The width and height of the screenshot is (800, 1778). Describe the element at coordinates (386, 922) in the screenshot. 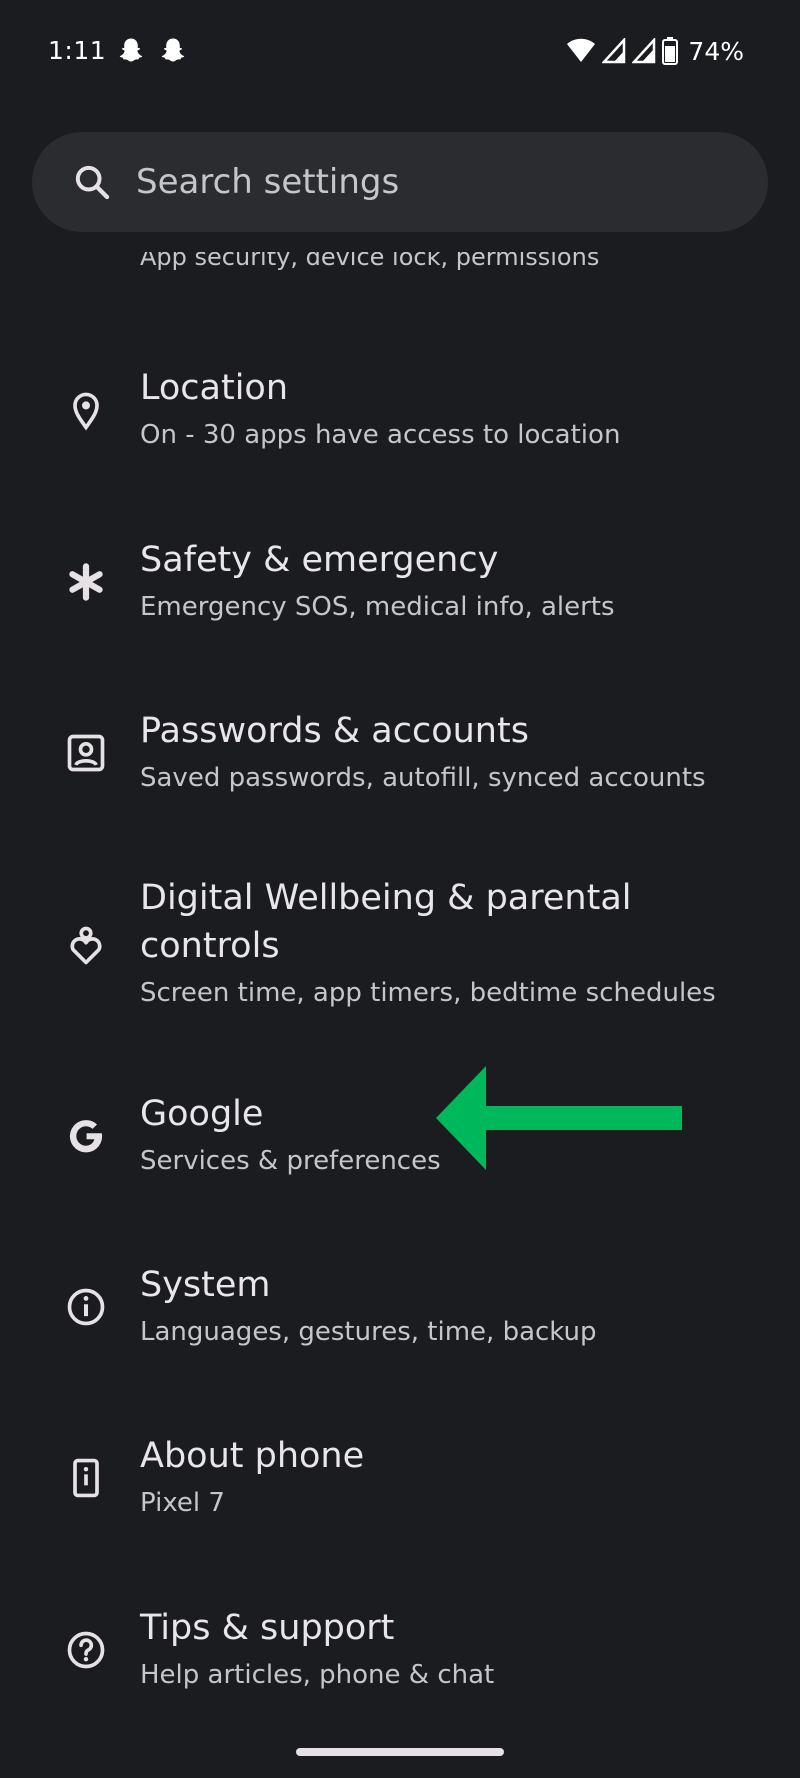

I see `item-title: Digital Wellbeing & parental controls` at that location.